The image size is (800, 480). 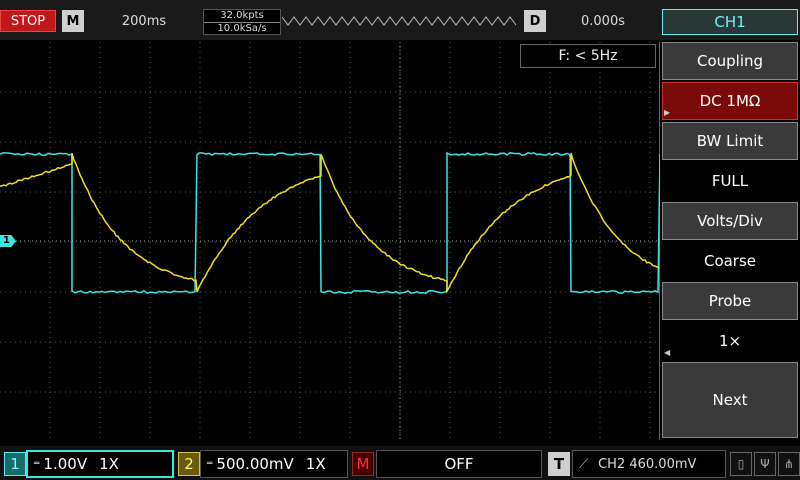 I want to click on usb-icon: Ψ, so click(x=765, y=464).